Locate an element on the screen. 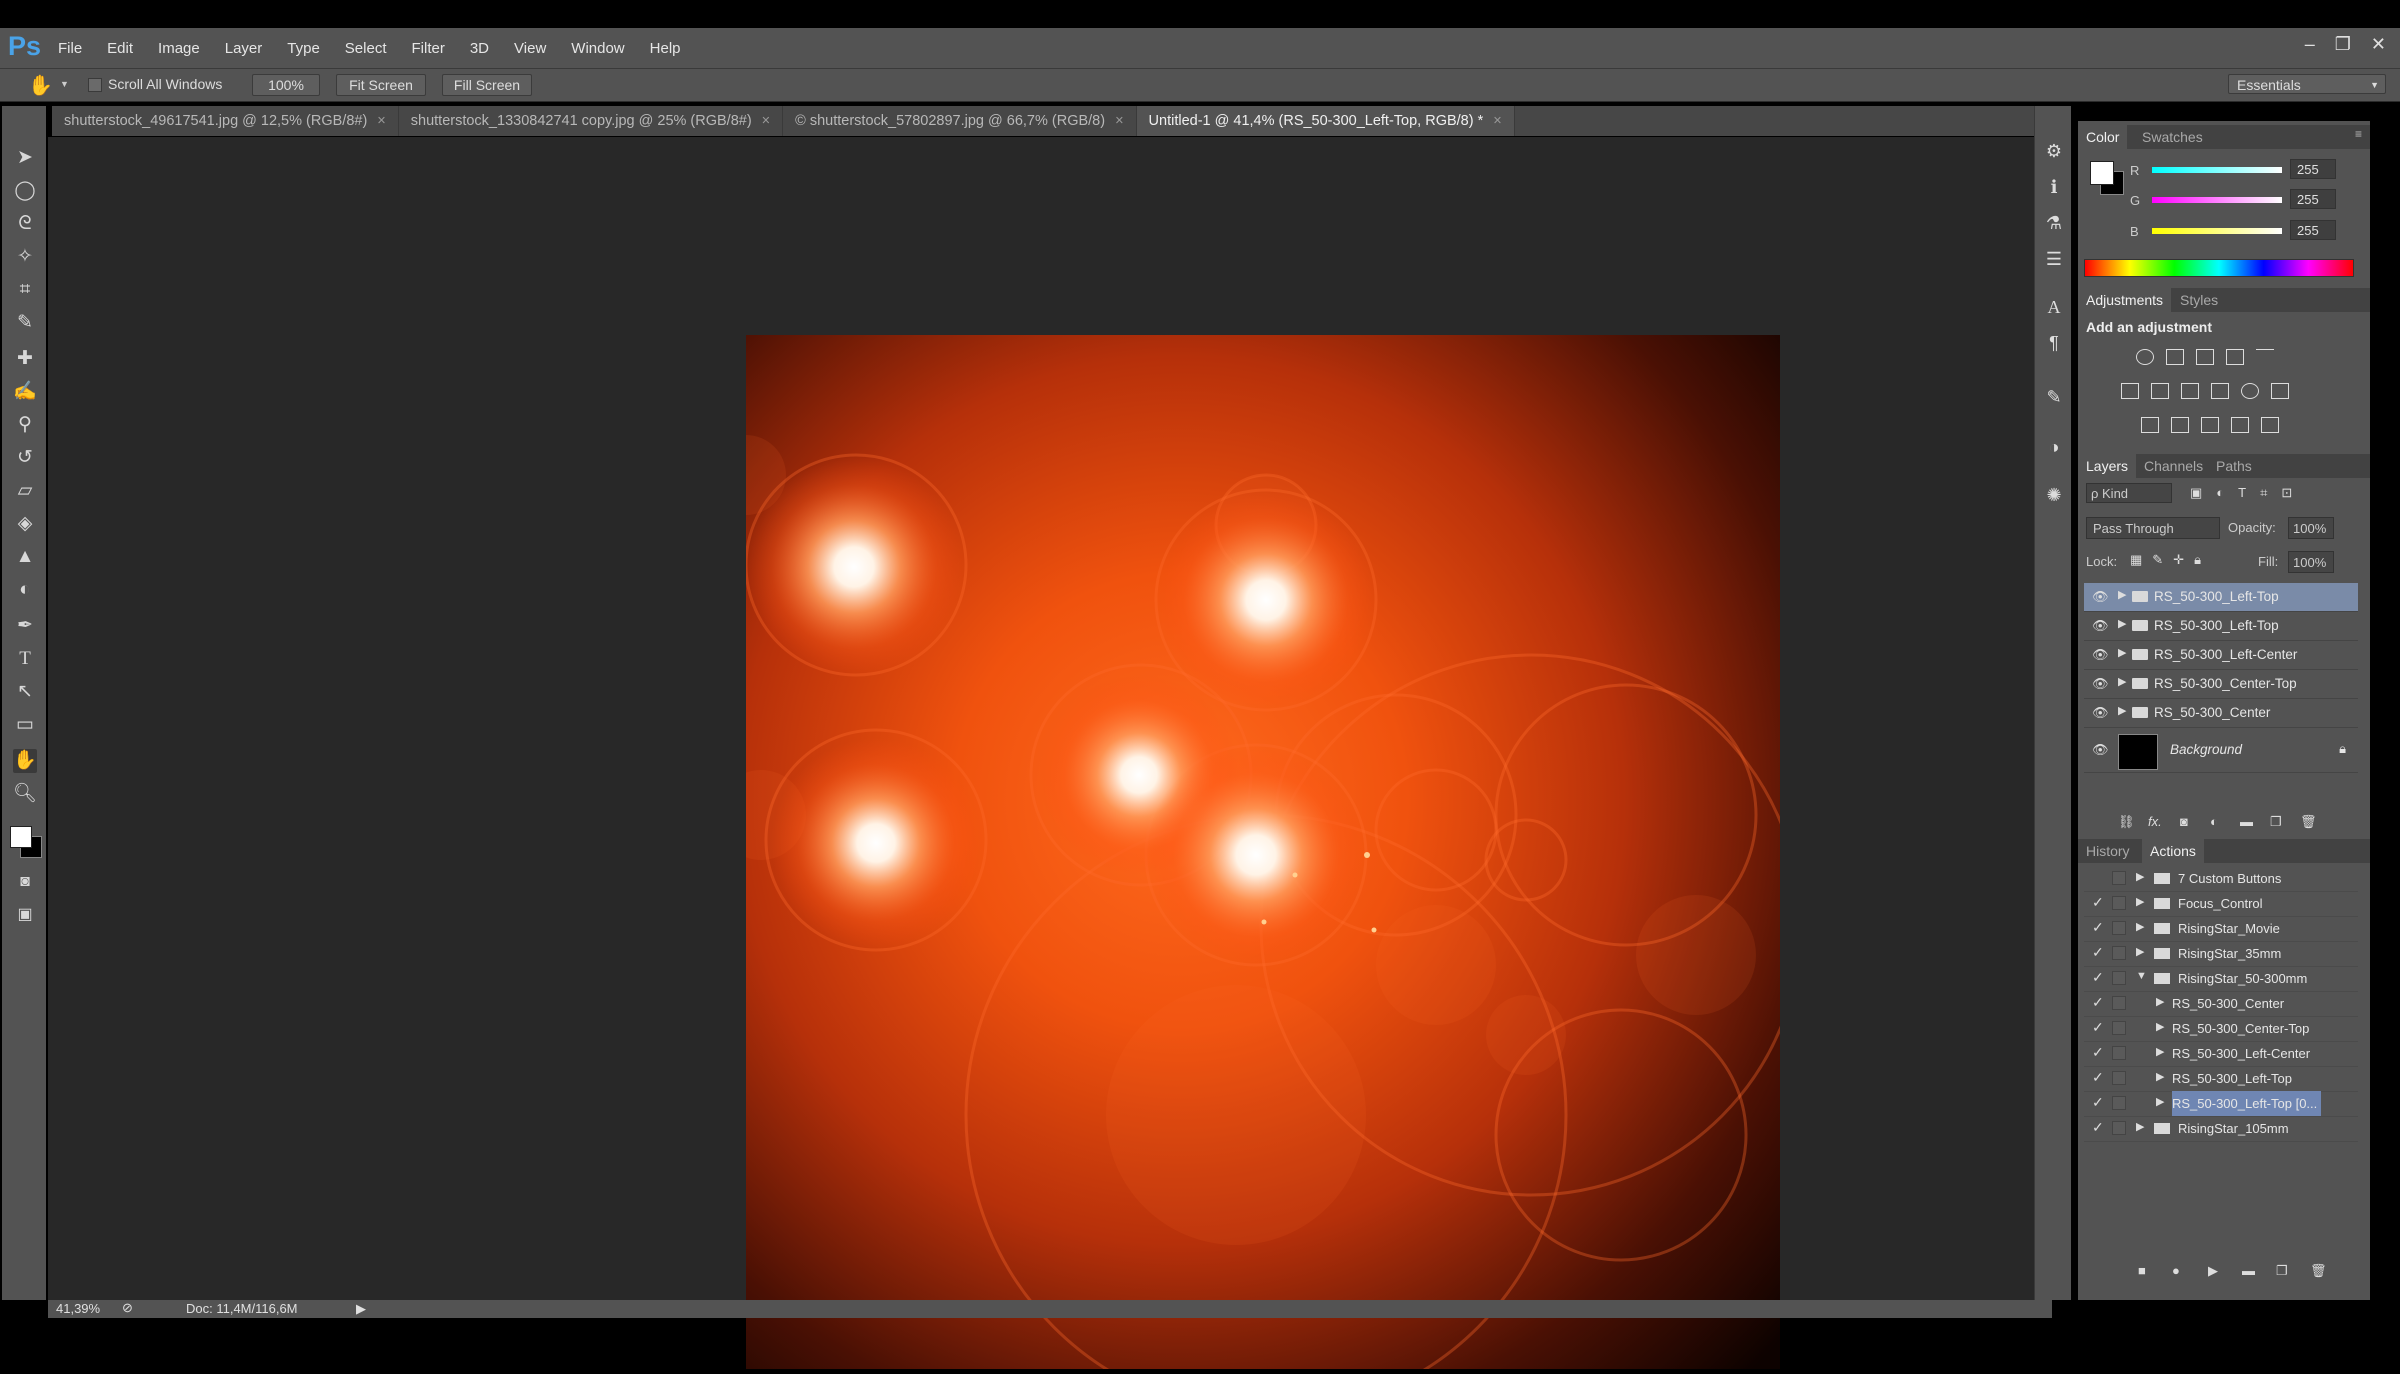 This screenshot has width=2400, height=1374. action-row: ✓ ▶ RS_50-300_Center-Top is located at coordinates (2221, 1029).